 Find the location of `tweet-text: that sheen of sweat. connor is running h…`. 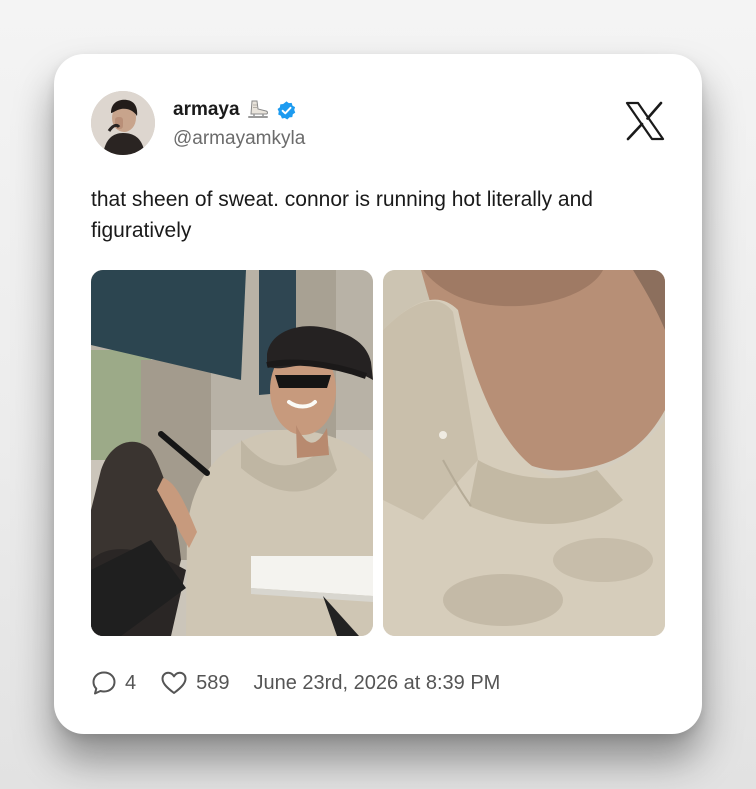

tweet-text: that sheen of sweat. connor is running h… is located at coordinates (342, 215).